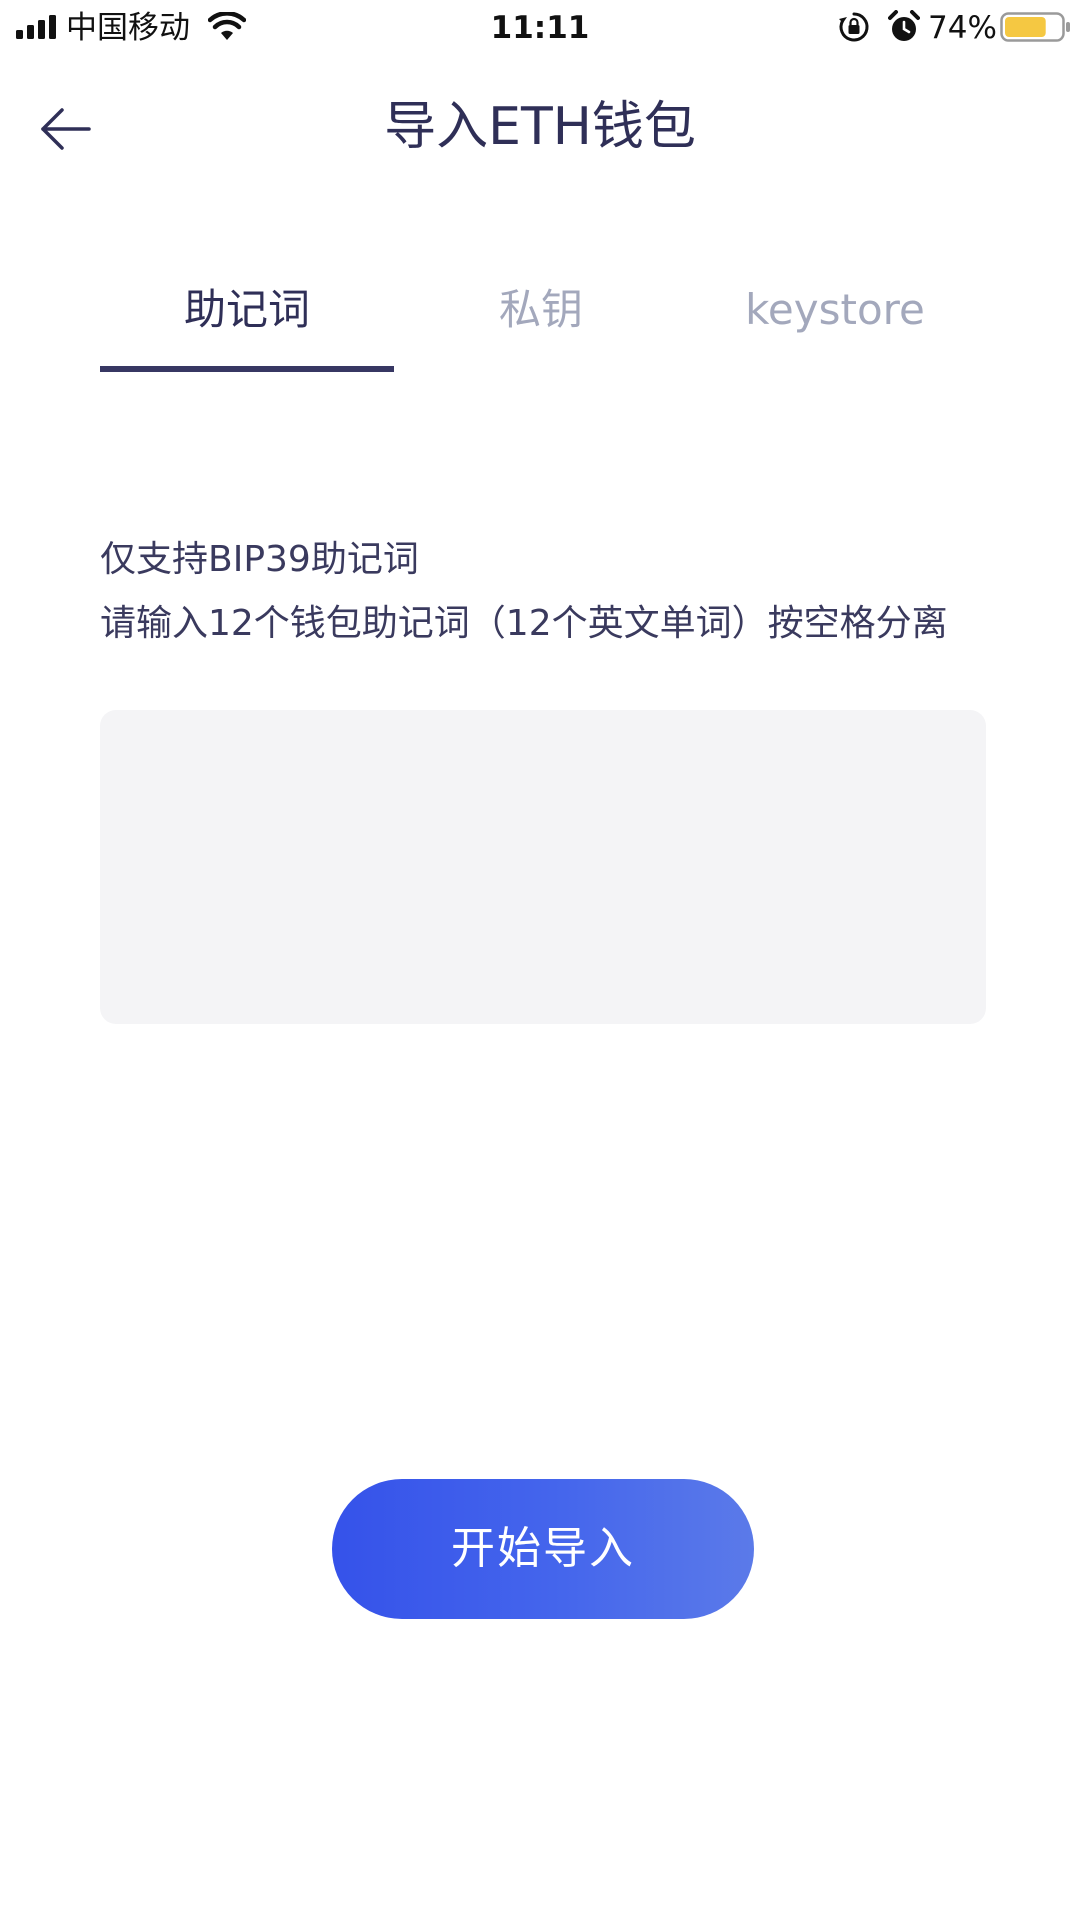  Describe the element at coordinates (835, 320) in the screenshot. I see `tab-keystore: keystore` at that location.